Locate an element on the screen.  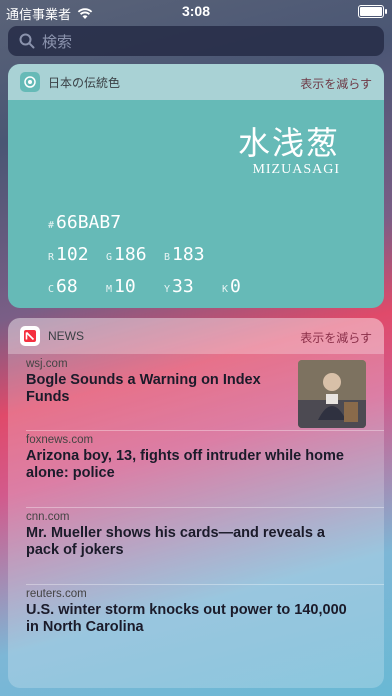
widget-header: 日本の伝統色 表示を減らす is located at coordinates (196, 82).